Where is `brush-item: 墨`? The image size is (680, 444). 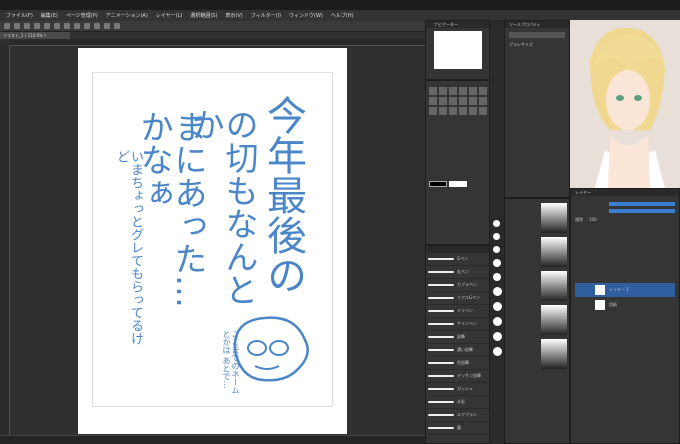
brush-item: 墨 is located at coordinates (457, 428).